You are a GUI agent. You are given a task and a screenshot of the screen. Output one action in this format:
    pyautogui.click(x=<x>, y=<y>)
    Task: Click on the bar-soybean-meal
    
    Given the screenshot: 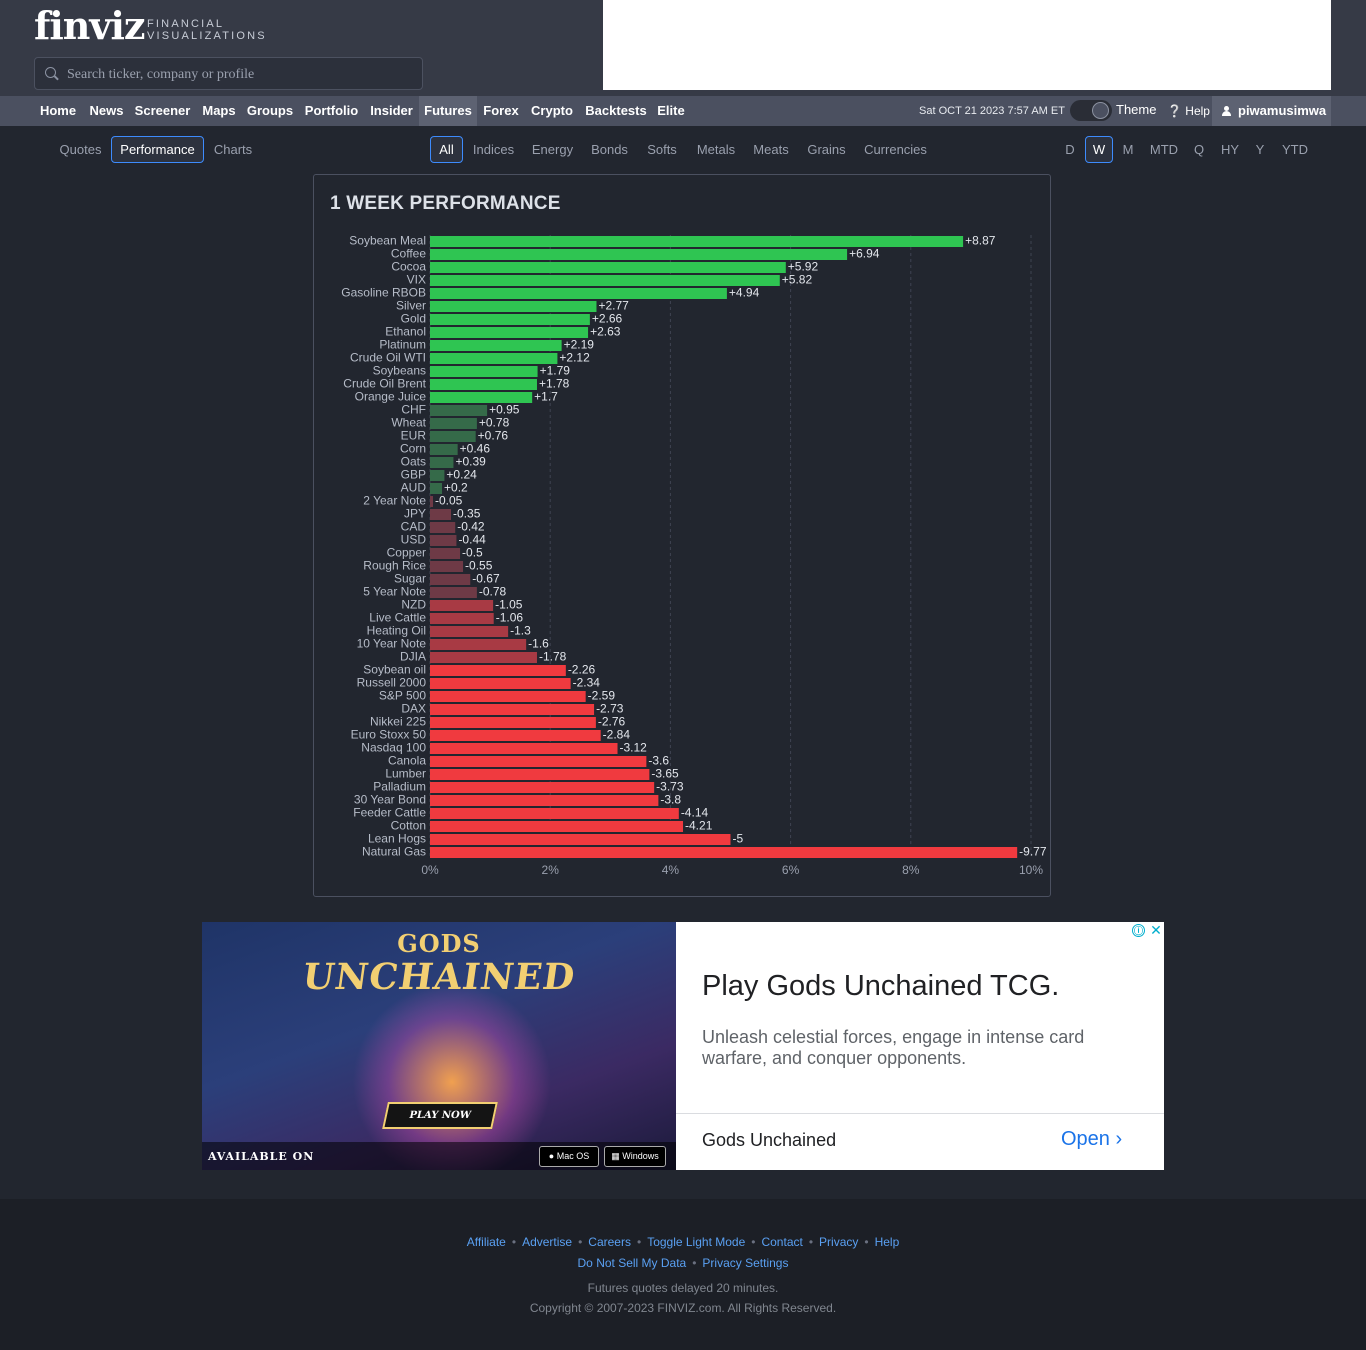 What is the action you would take?
    pyautogui.click(x=697, y=241)
    